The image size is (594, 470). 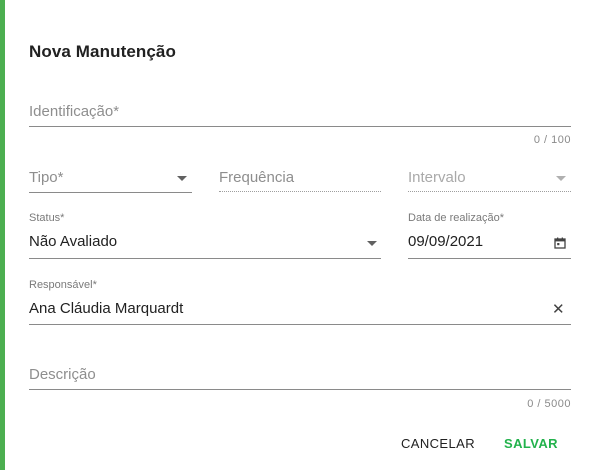 I want to click on identificacao-field: Identificação* 0 / 100, so click(x=300, y=126).